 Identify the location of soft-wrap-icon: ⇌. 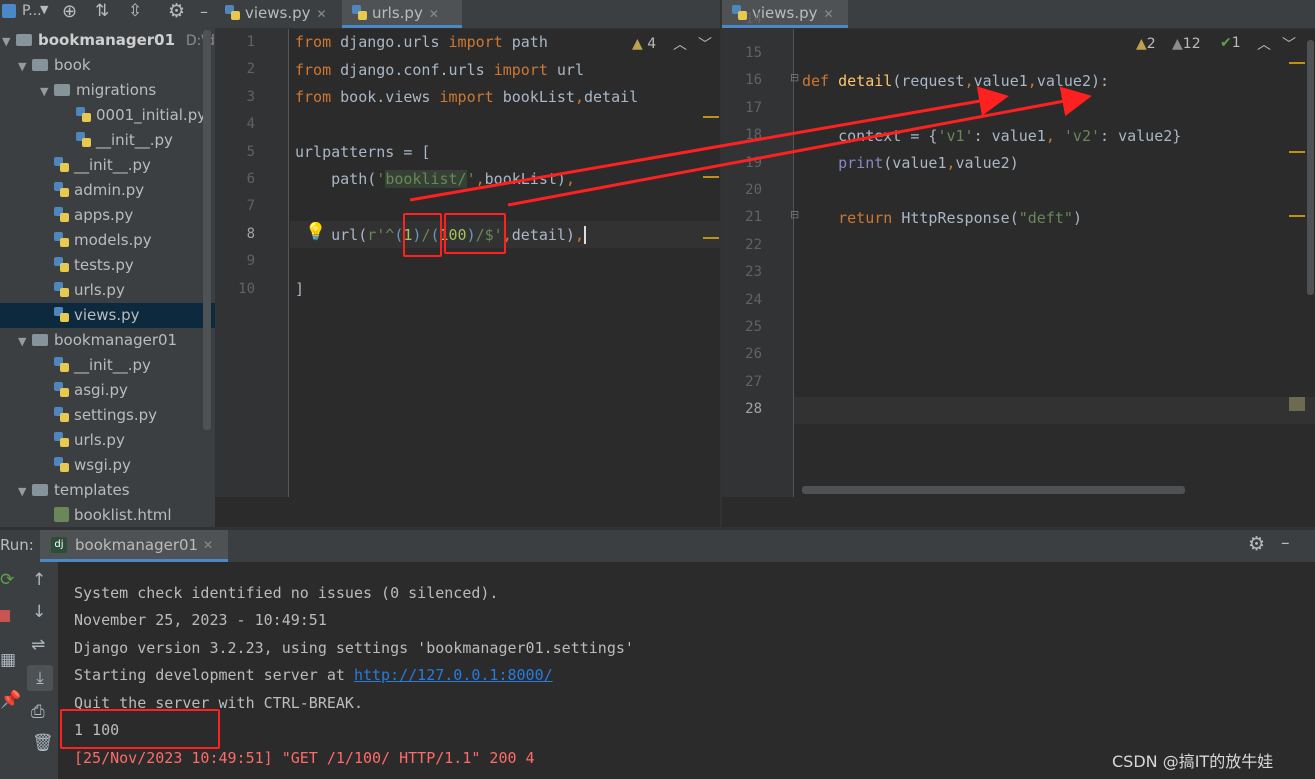
(38, 645).